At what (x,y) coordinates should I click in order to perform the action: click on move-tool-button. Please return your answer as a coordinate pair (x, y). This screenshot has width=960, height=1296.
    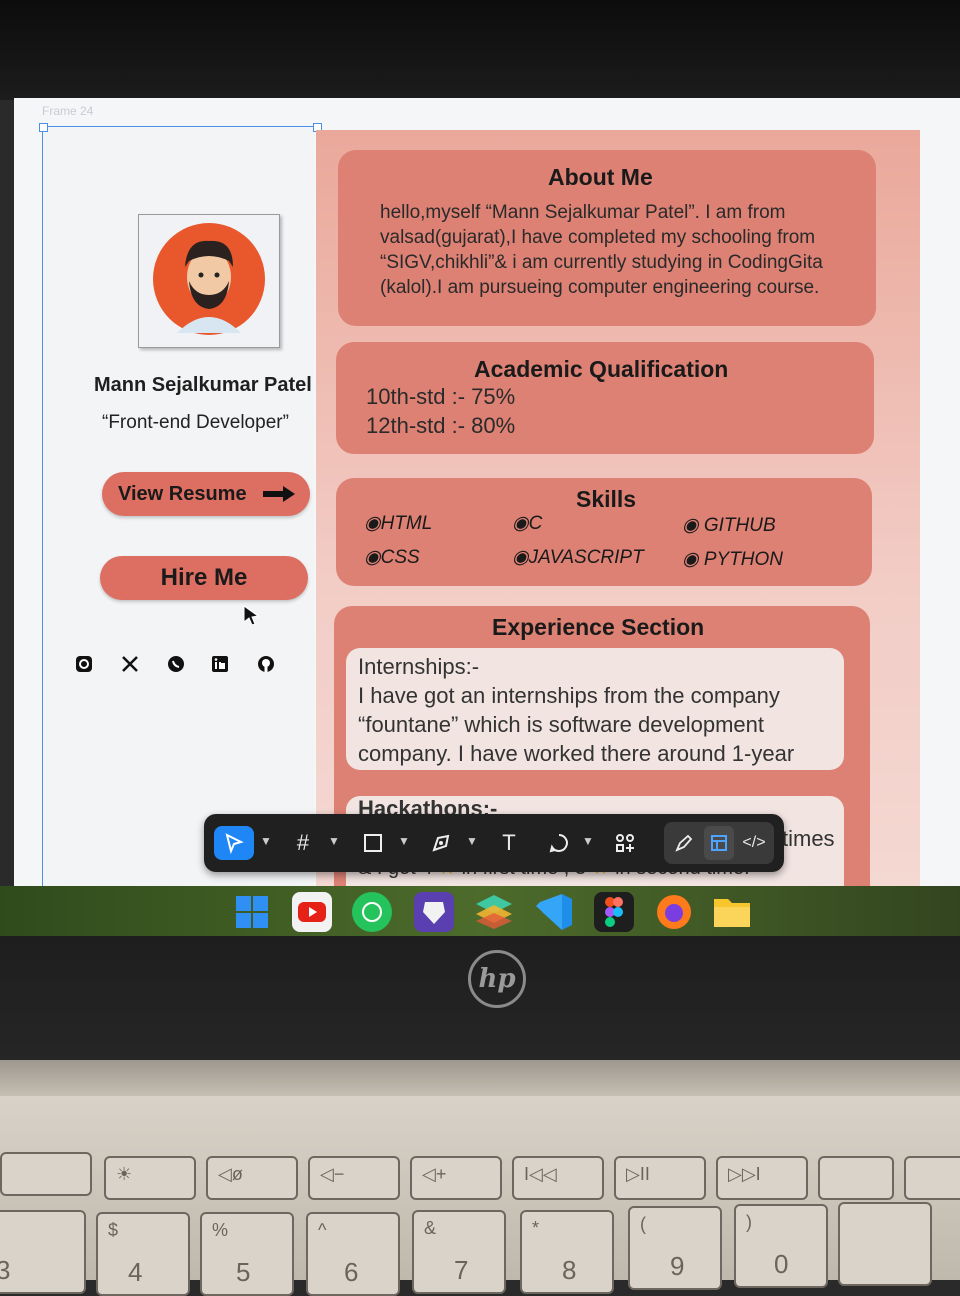
    Looking at the image, I should click on (234, 843).